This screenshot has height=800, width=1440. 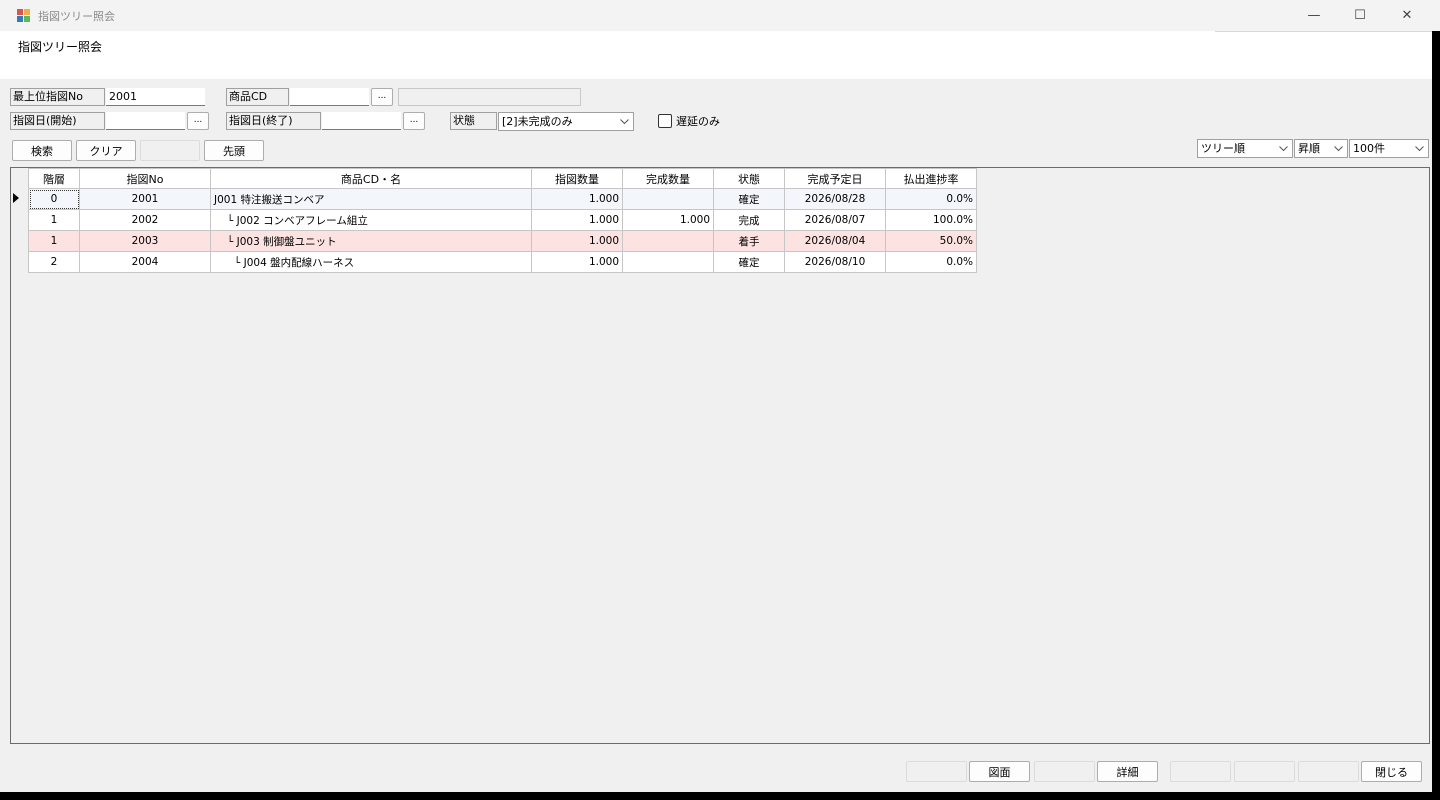 What do you see at coordinates (999, 771) in the screenshot?
I see `drawing-button: 図面` at bounding box center [999, 771].